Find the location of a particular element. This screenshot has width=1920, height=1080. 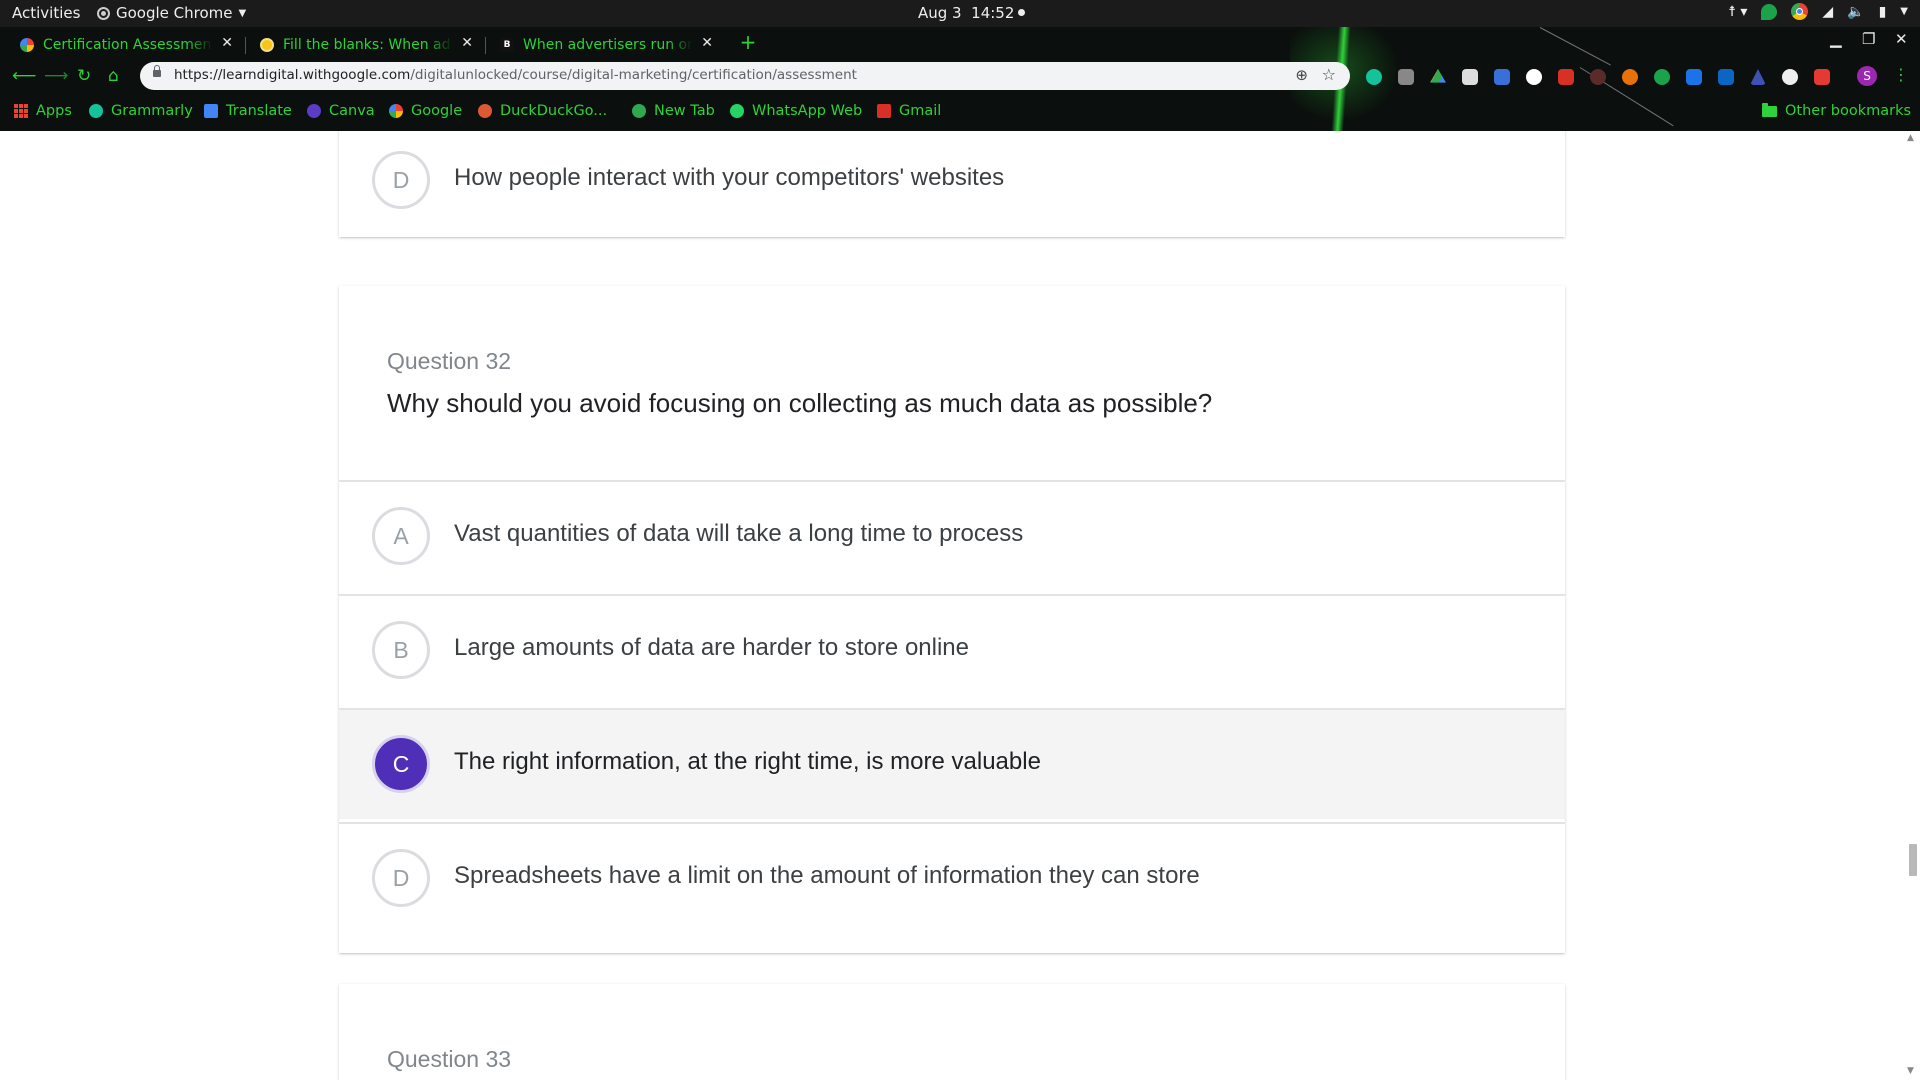

question-card-next: Question 33 is located at coordinates (952, 1032).